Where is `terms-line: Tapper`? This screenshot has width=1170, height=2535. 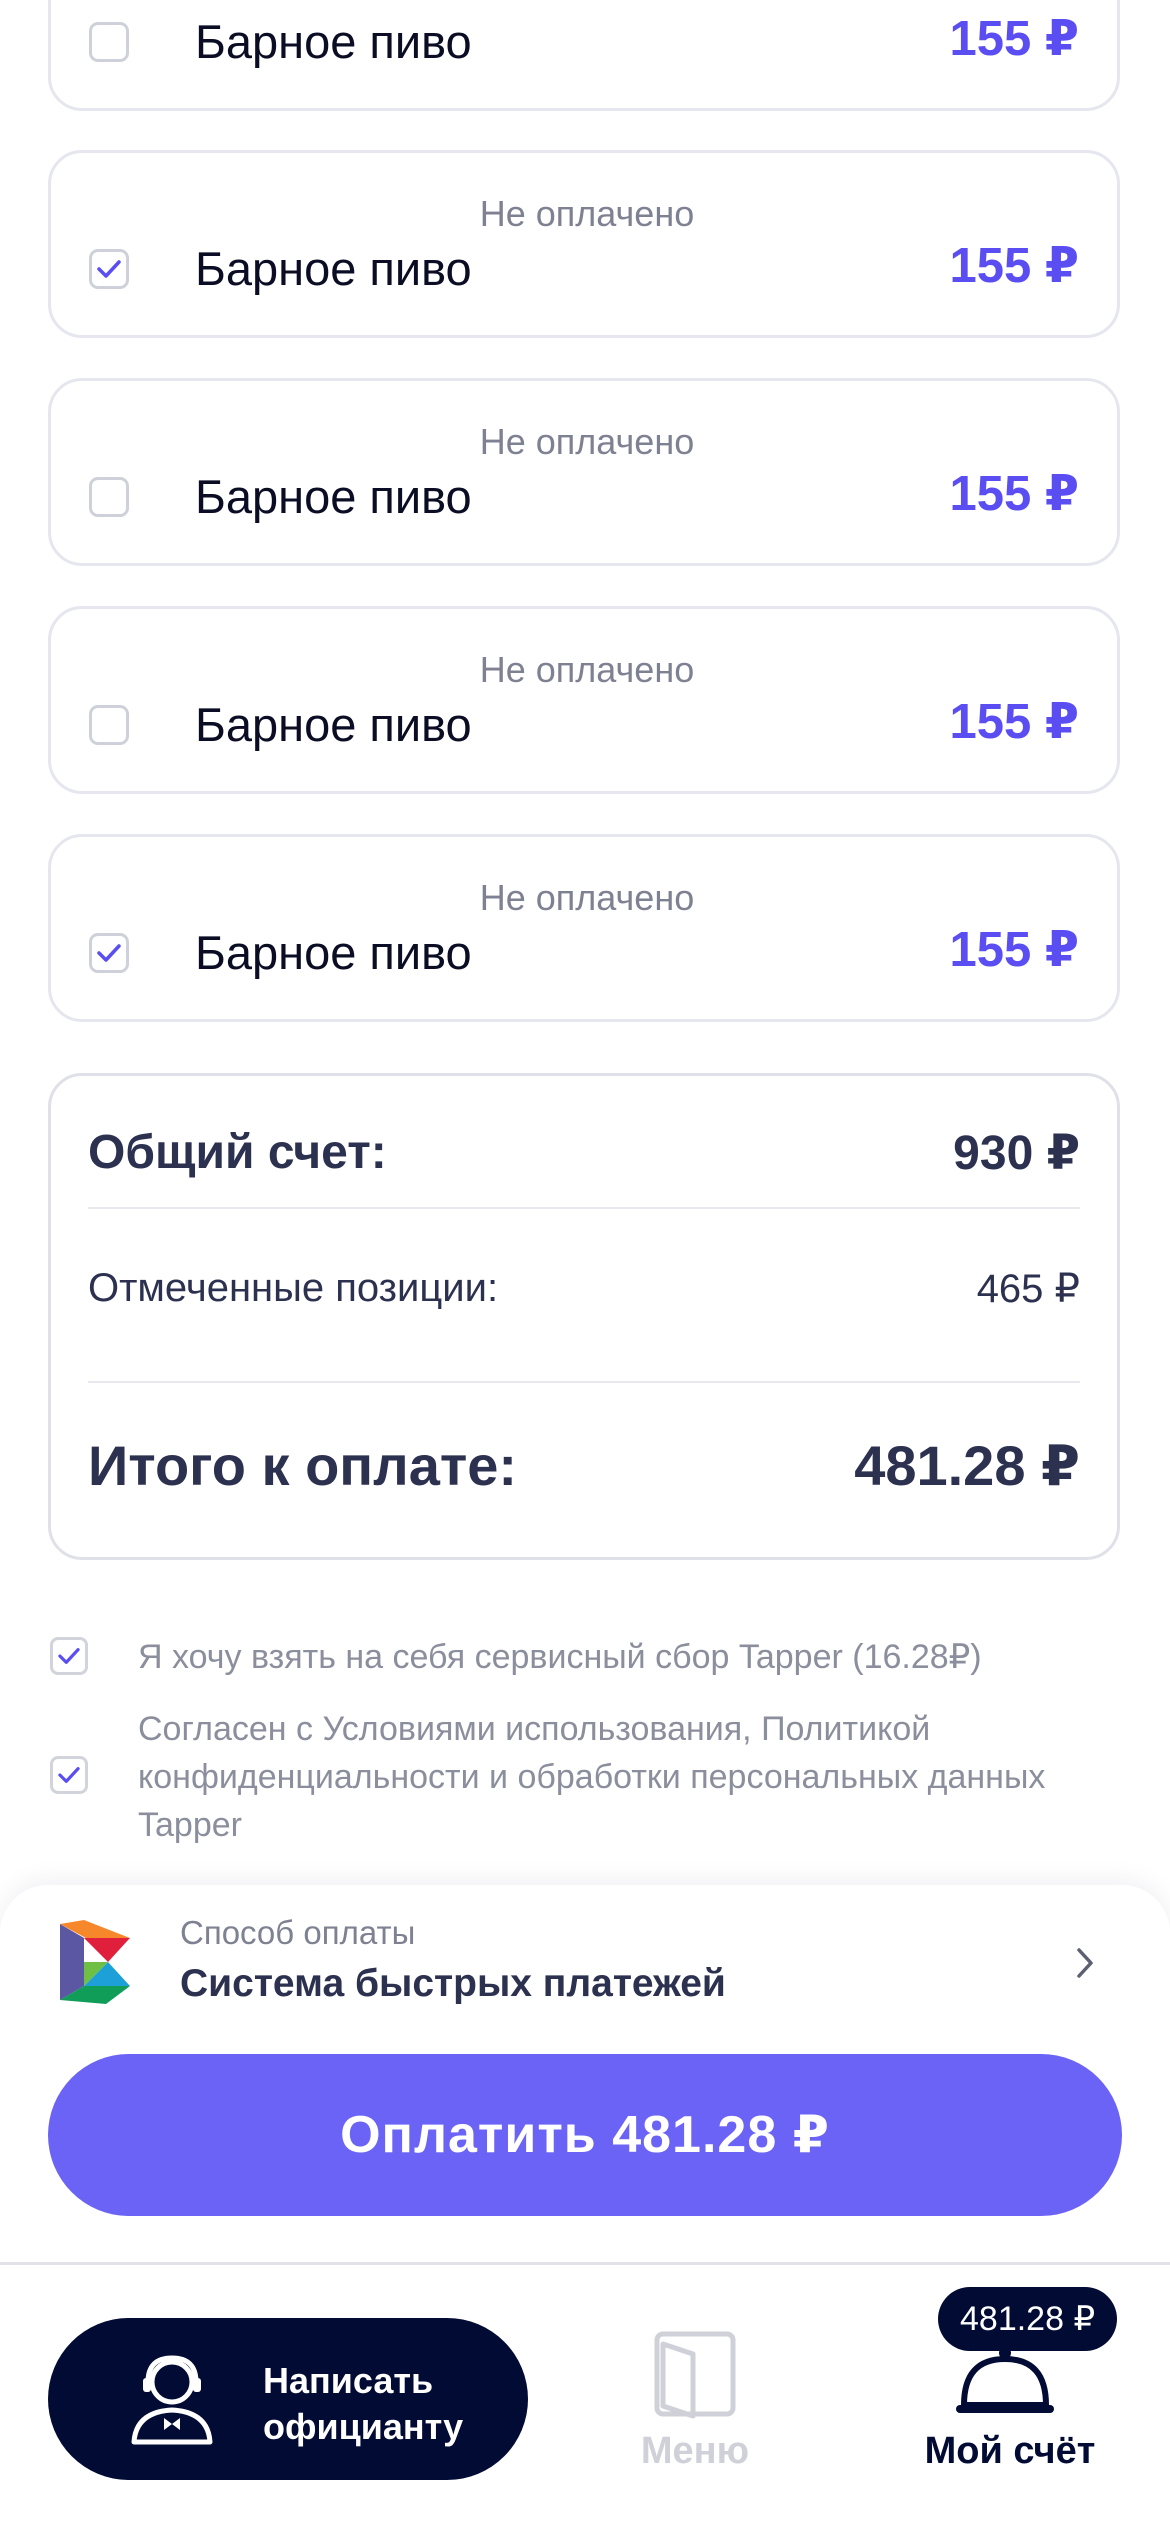
terms-line: Tapper is located at coordinates (190, 1825).